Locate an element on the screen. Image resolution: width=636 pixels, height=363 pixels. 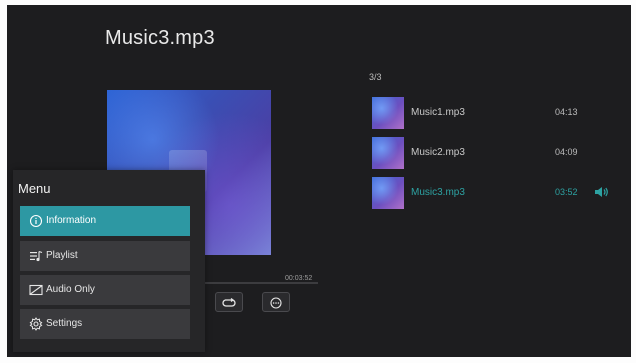
info-icon is located at coordinates (36, 221).